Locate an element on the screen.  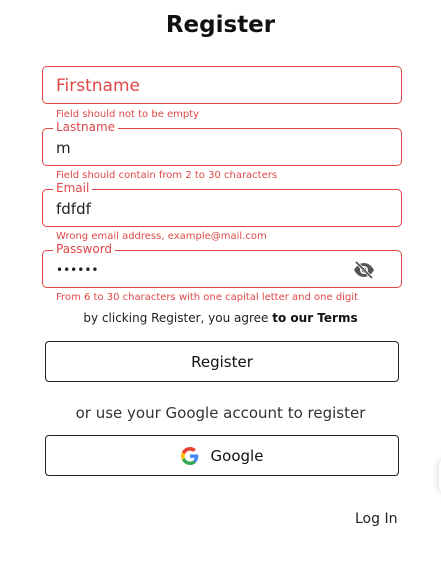
login-link: Log In is located at coordinates (376, 519).